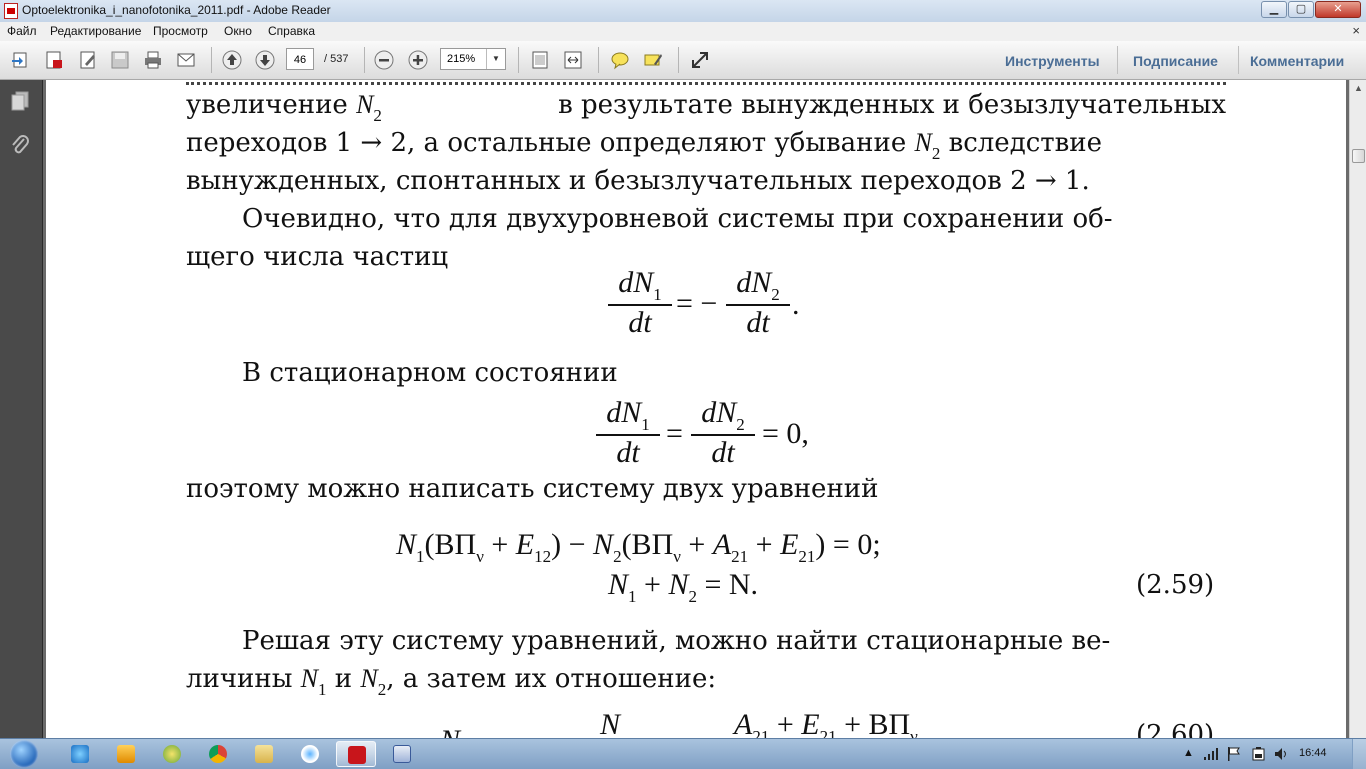 Image resolution: width=1366 pixels, height=769 pixels. What do you see at coordinates (1259, 754) in the screenshot?
I see `battery-icon` at bounding box center [1259, 754].